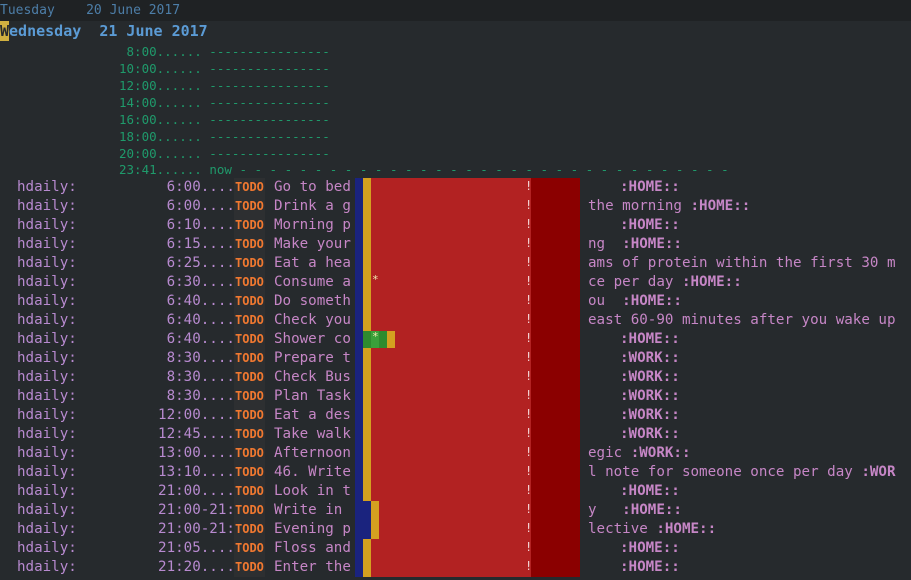 The width and height of the screenshot is (911, 580). I want to click on entry-title: Plan Task, so click(312, 396).